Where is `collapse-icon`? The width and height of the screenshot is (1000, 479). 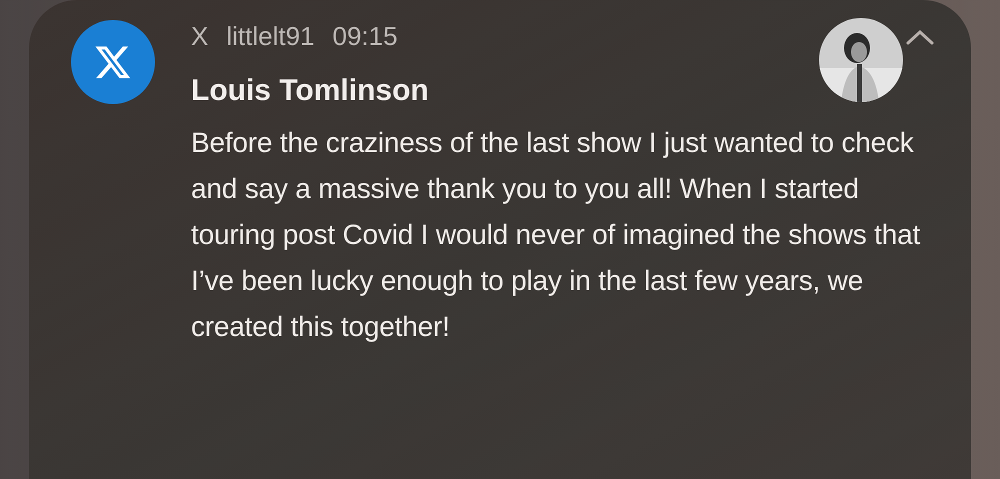
collapse-icon is located at coordinates (920, 37).